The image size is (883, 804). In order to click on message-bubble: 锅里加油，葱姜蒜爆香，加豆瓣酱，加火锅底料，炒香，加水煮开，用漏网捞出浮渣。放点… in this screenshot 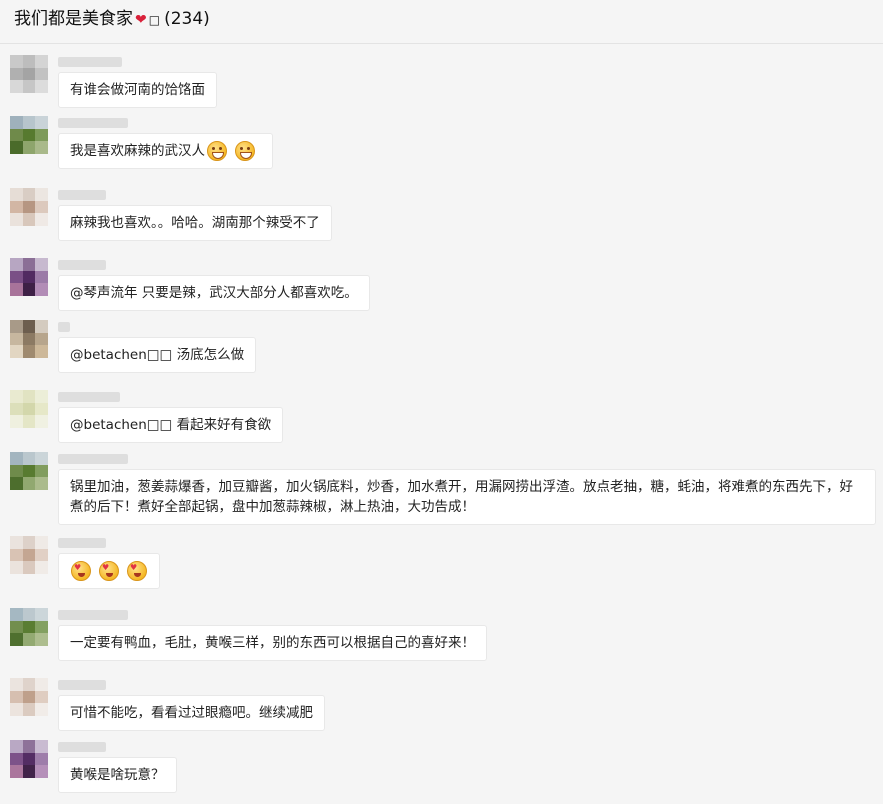, I will do `click(467, 497)`.